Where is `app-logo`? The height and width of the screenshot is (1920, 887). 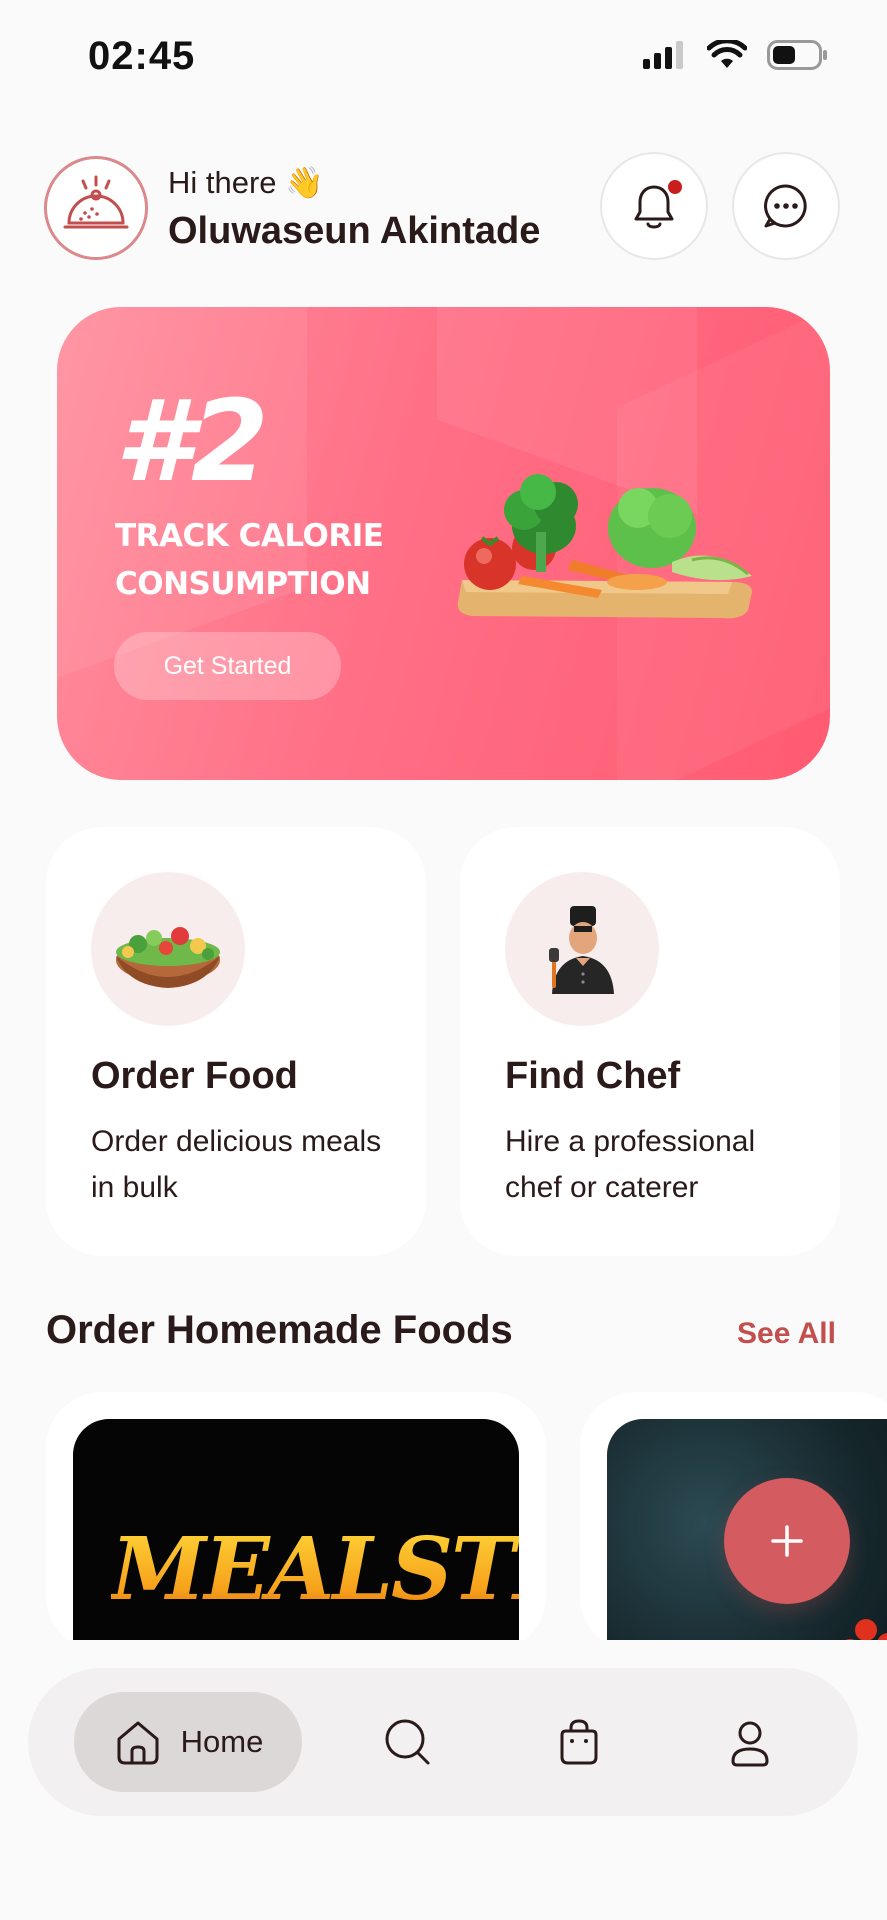 app-logo is located at coordinates (96, 208).